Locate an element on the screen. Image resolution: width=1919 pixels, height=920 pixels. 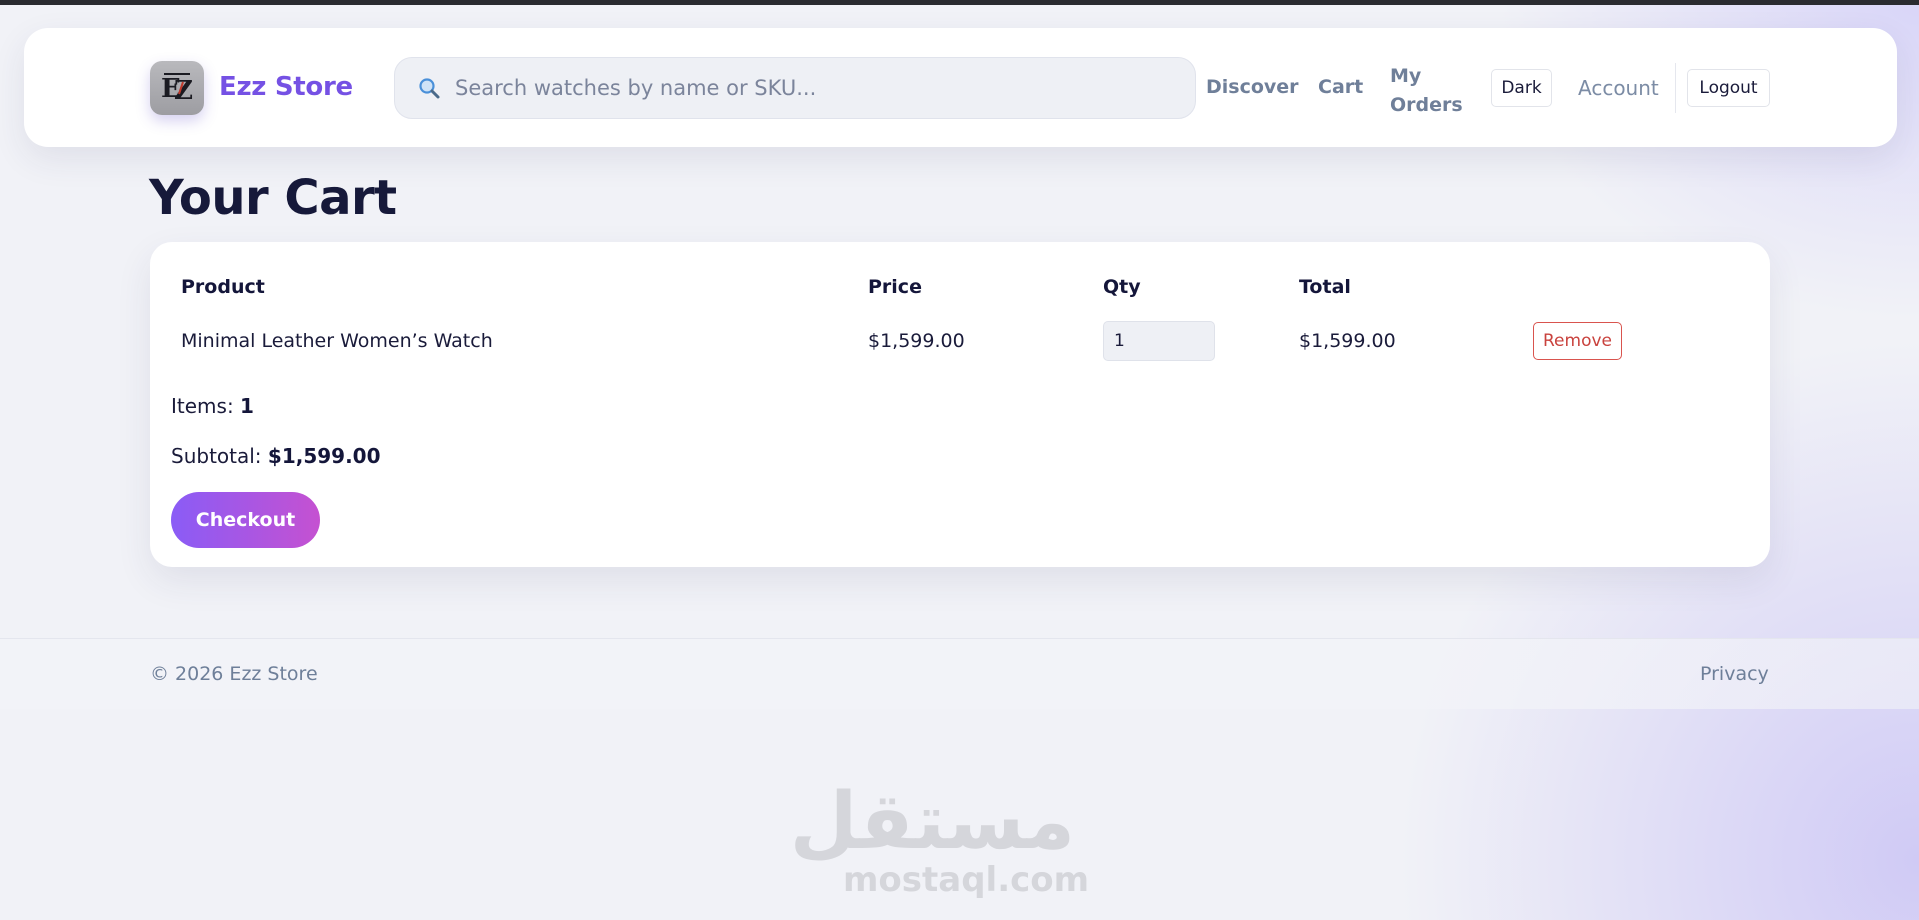
subtotal-summary: Subtotal: $1,599.00 is located at coordinates (276, 456).